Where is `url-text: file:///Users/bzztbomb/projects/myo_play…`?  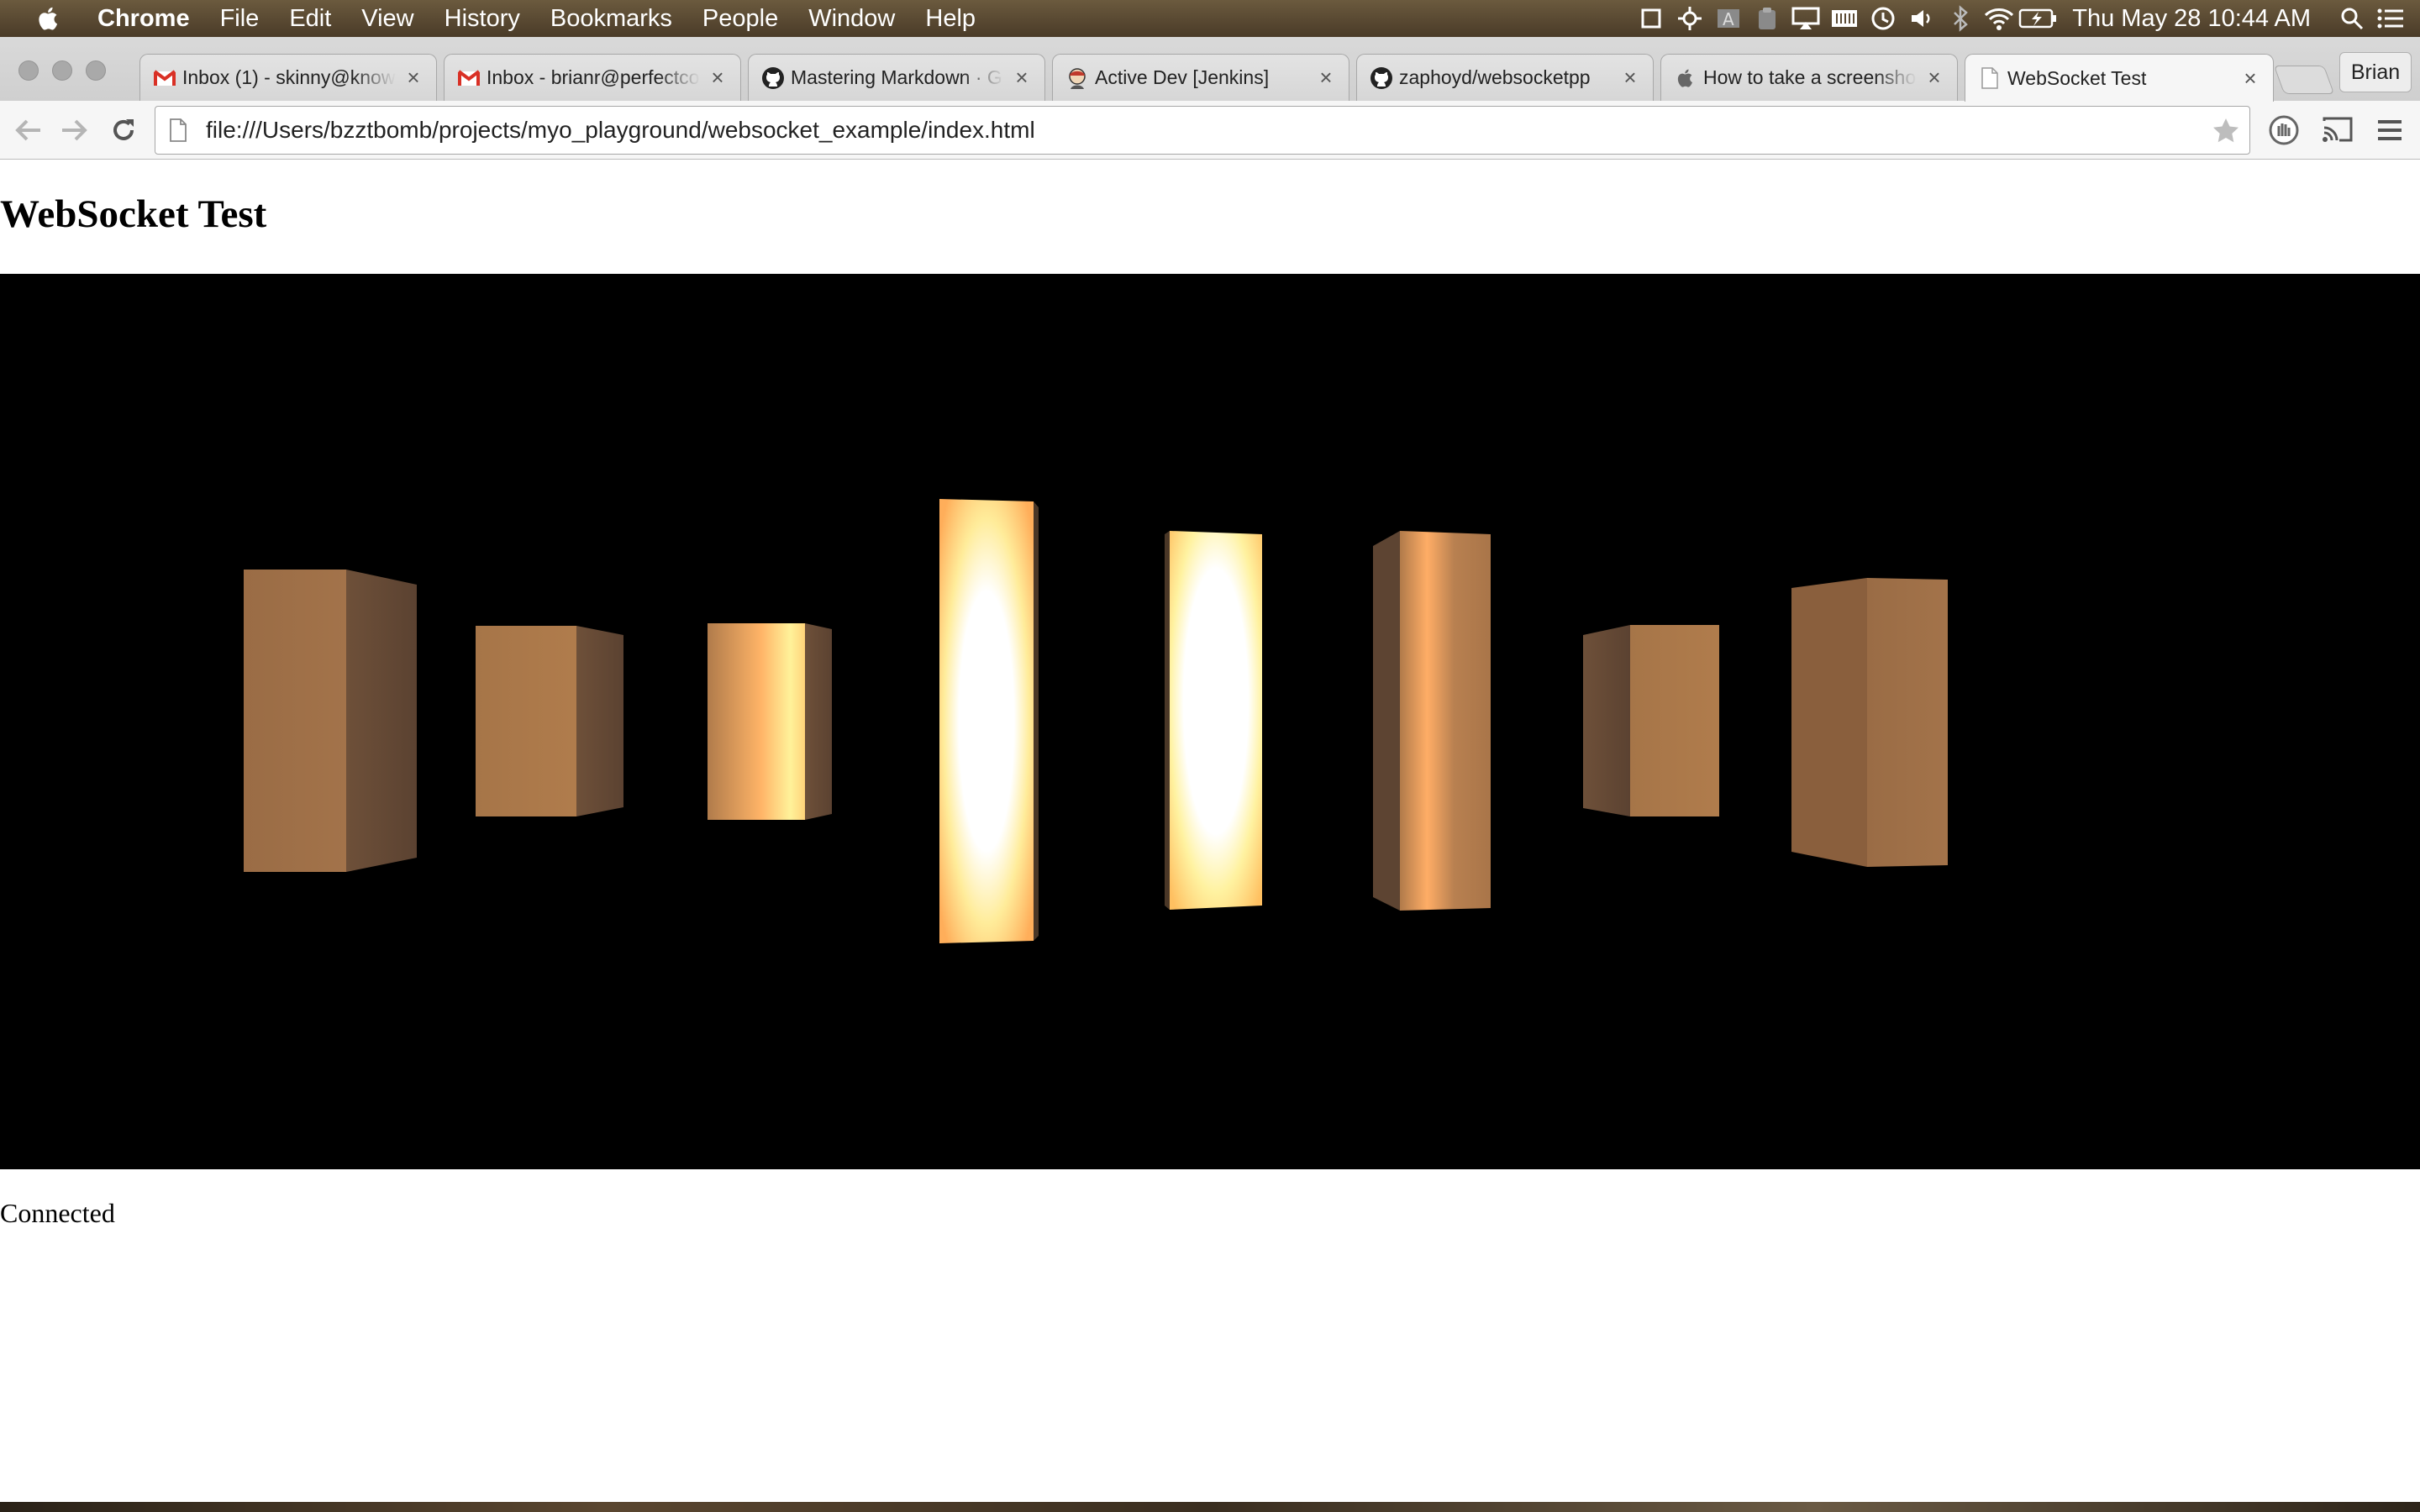
url-text: file:///Users/bzztbomb/projects/myo_play… is located at coordinates (620, 130).